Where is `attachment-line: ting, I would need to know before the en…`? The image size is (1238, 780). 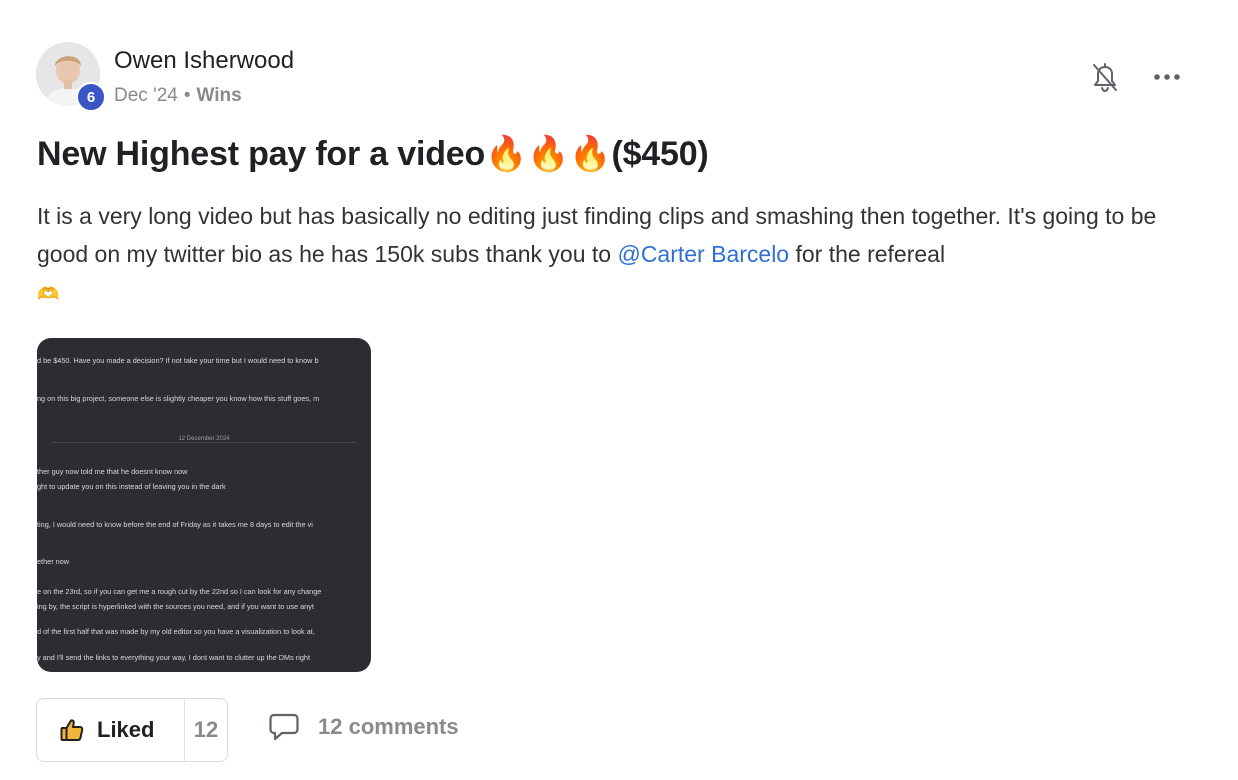
attachment-line: ting, I would need to know before the en… is located at coordinates (175, 524).